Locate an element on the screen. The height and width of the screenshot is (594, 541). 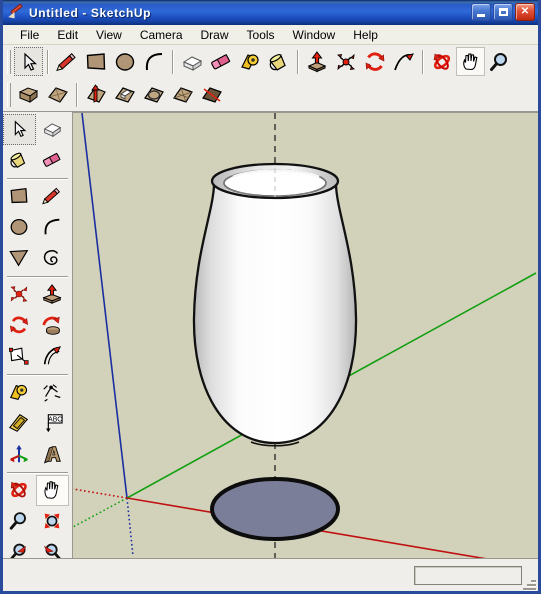
bottom-view-button is located at coordinates (211, 94).